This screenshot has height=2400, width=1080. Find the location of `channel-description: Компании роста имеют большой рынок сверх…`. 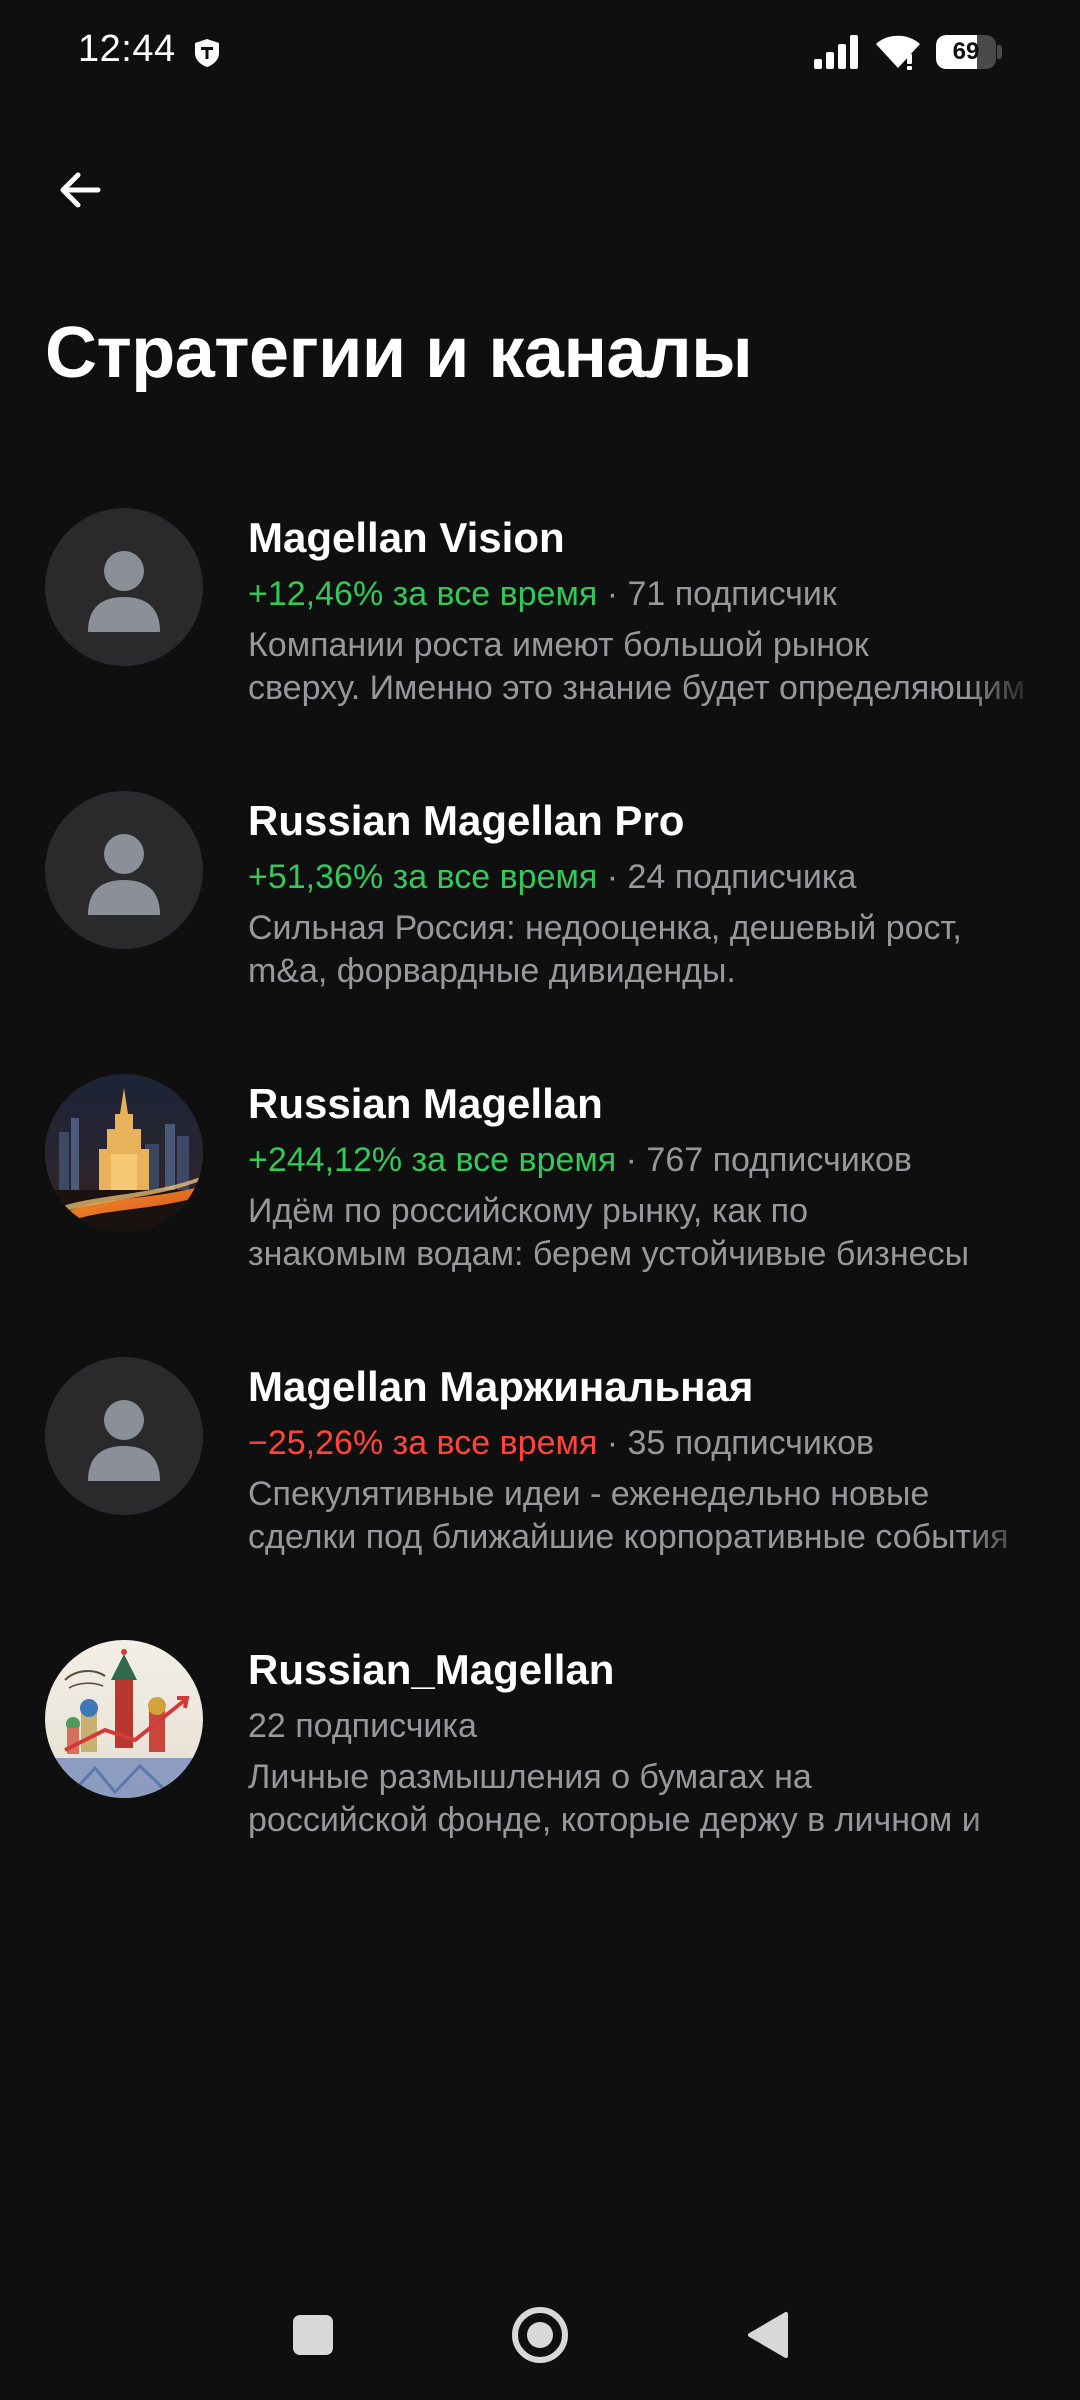

channel-description: Компании роста имеют большой рынок сверх… is located at coordinates (643, 667).